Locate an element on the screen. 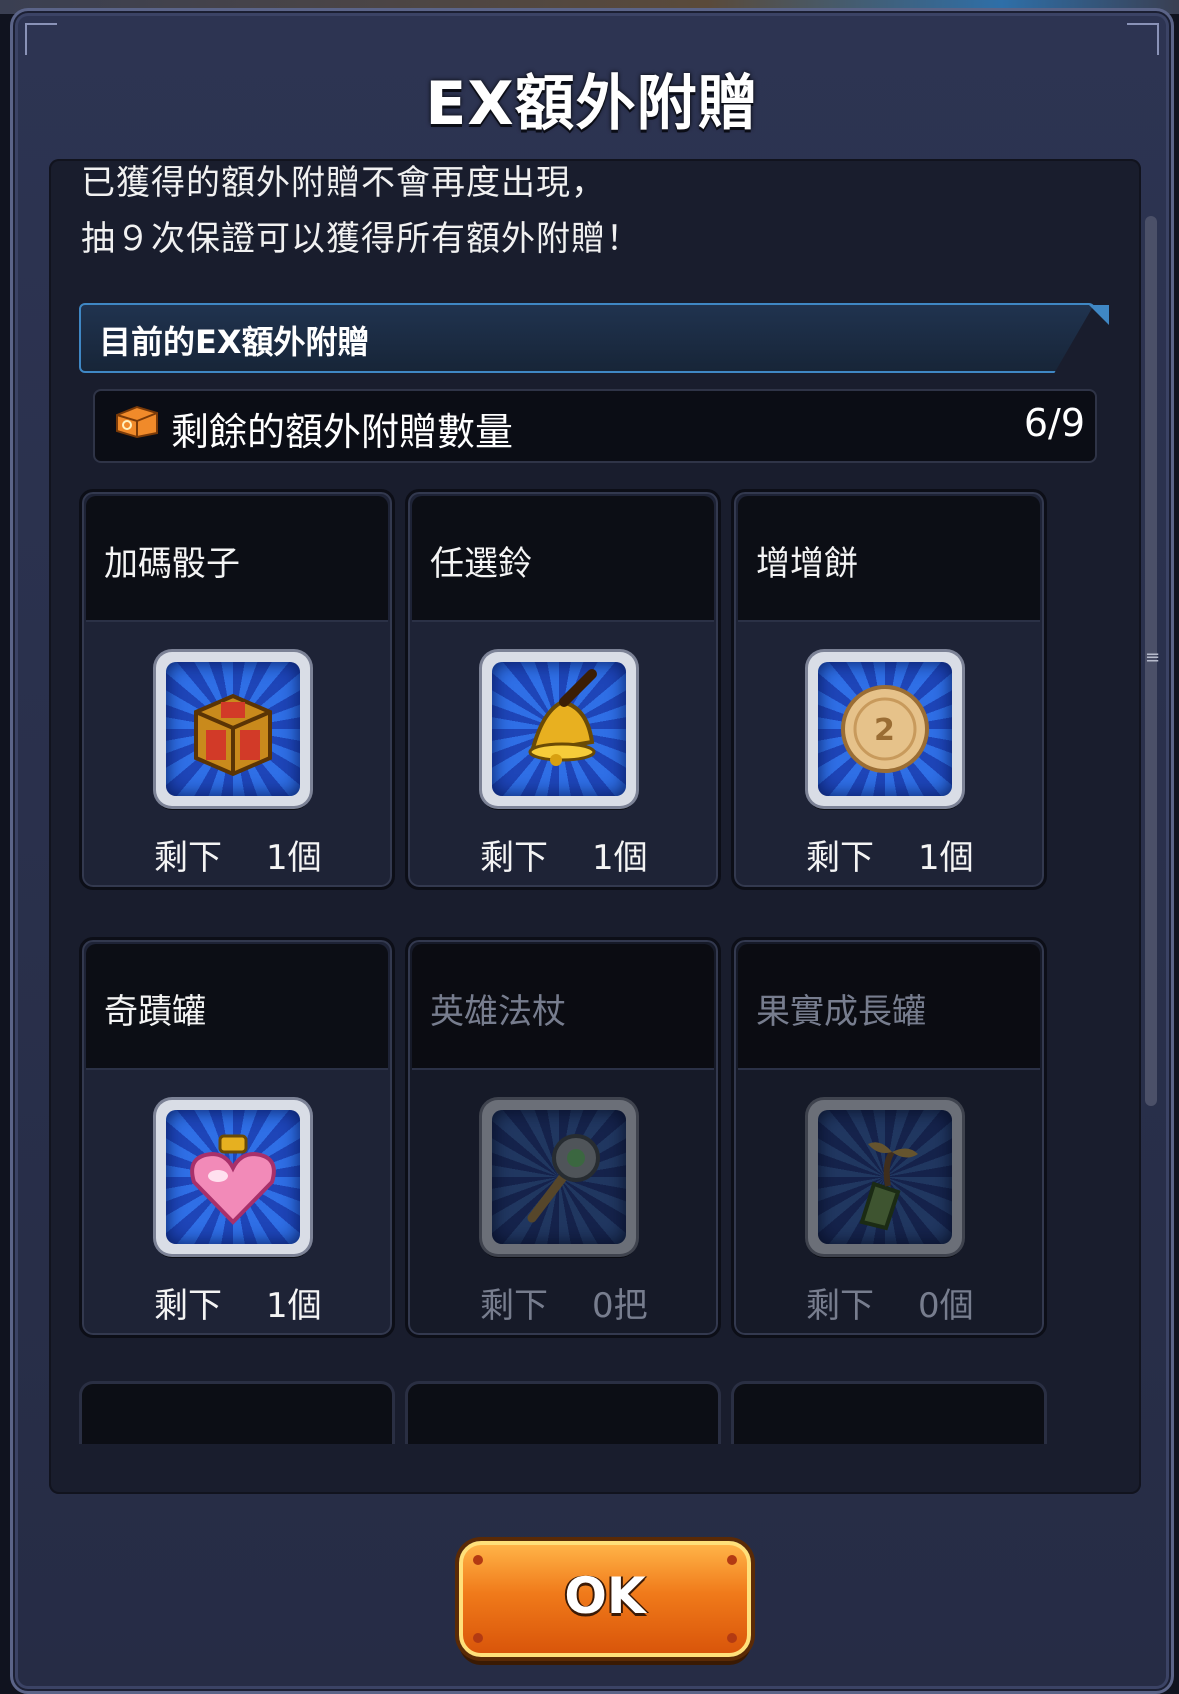  scrollbar-grip-icon: ≡ is located at coordinates (1152, 661).